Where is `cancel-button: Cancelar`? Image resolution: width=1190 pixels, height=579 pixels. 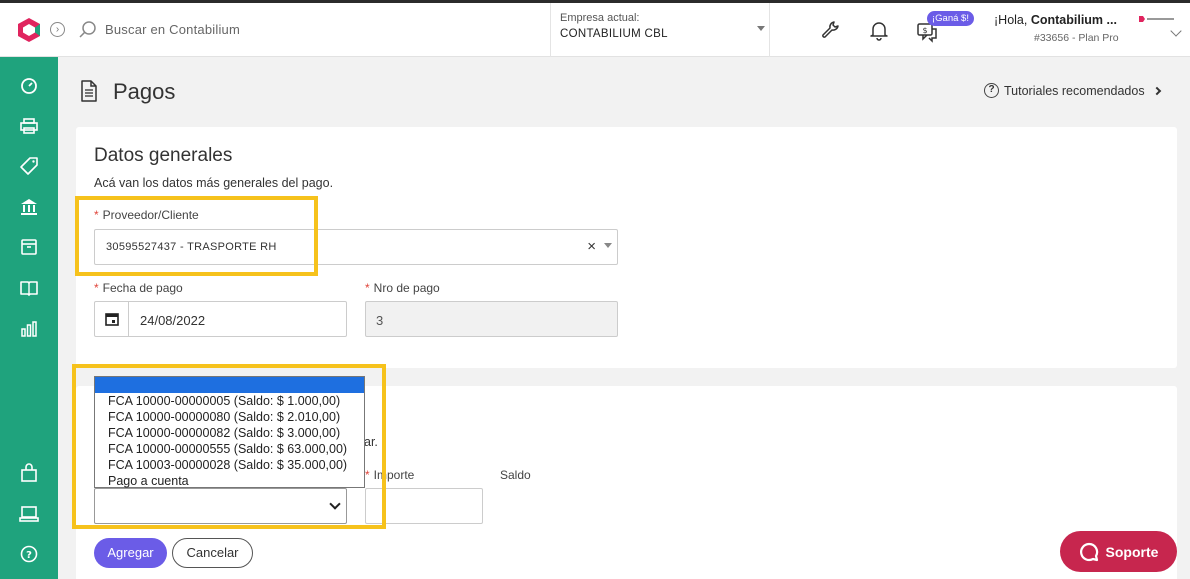
cancel-button: Cancelar is located at coordinates (212, 553).